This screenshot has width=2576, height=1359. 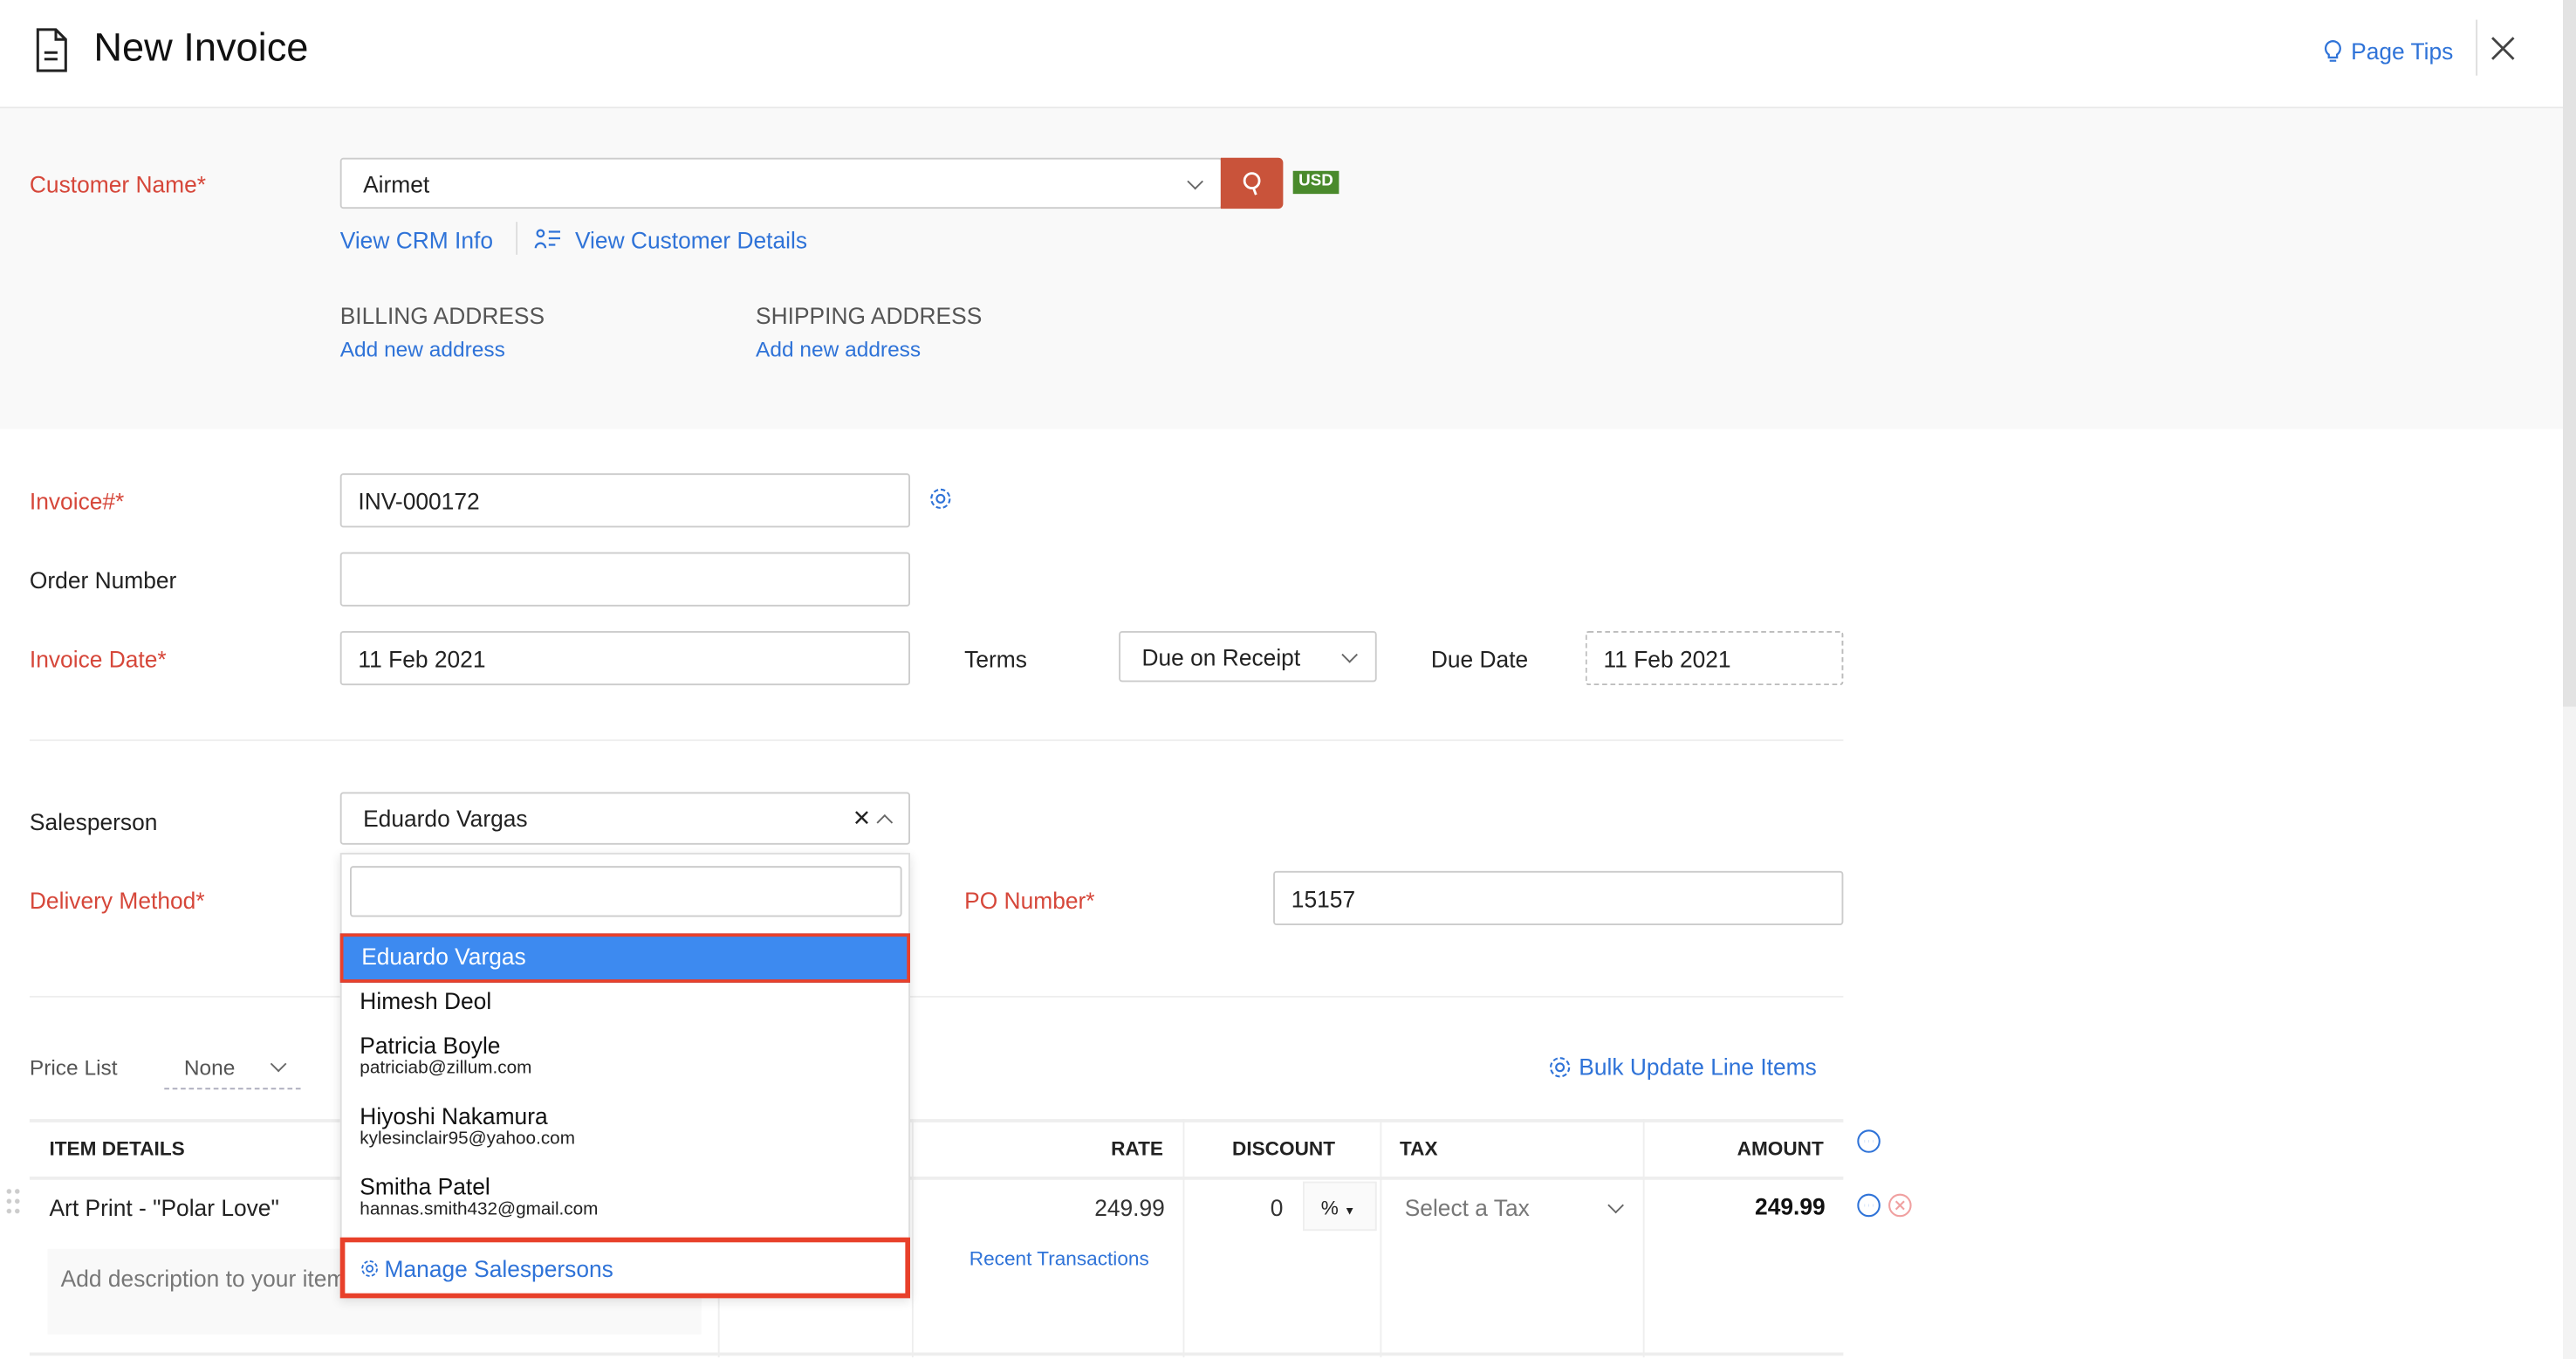 I want to click on customer-name-label: Customer Name*, so click(x=118, y=183).